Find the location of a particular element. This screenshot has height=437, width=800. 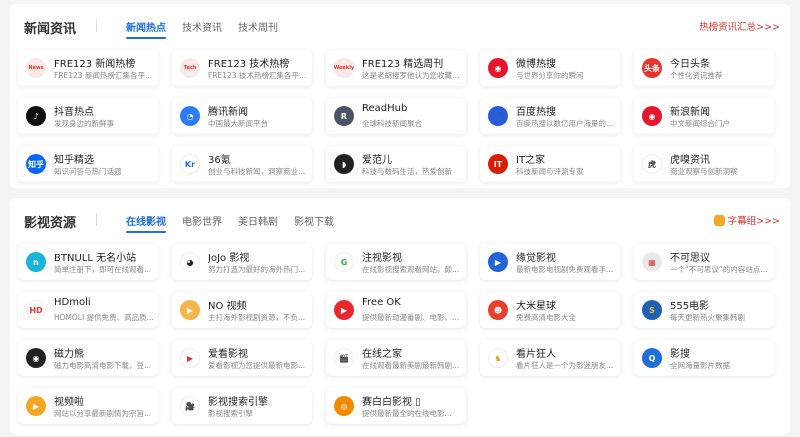

site-name: 看片狂人 is located at coordinates (536, 354).